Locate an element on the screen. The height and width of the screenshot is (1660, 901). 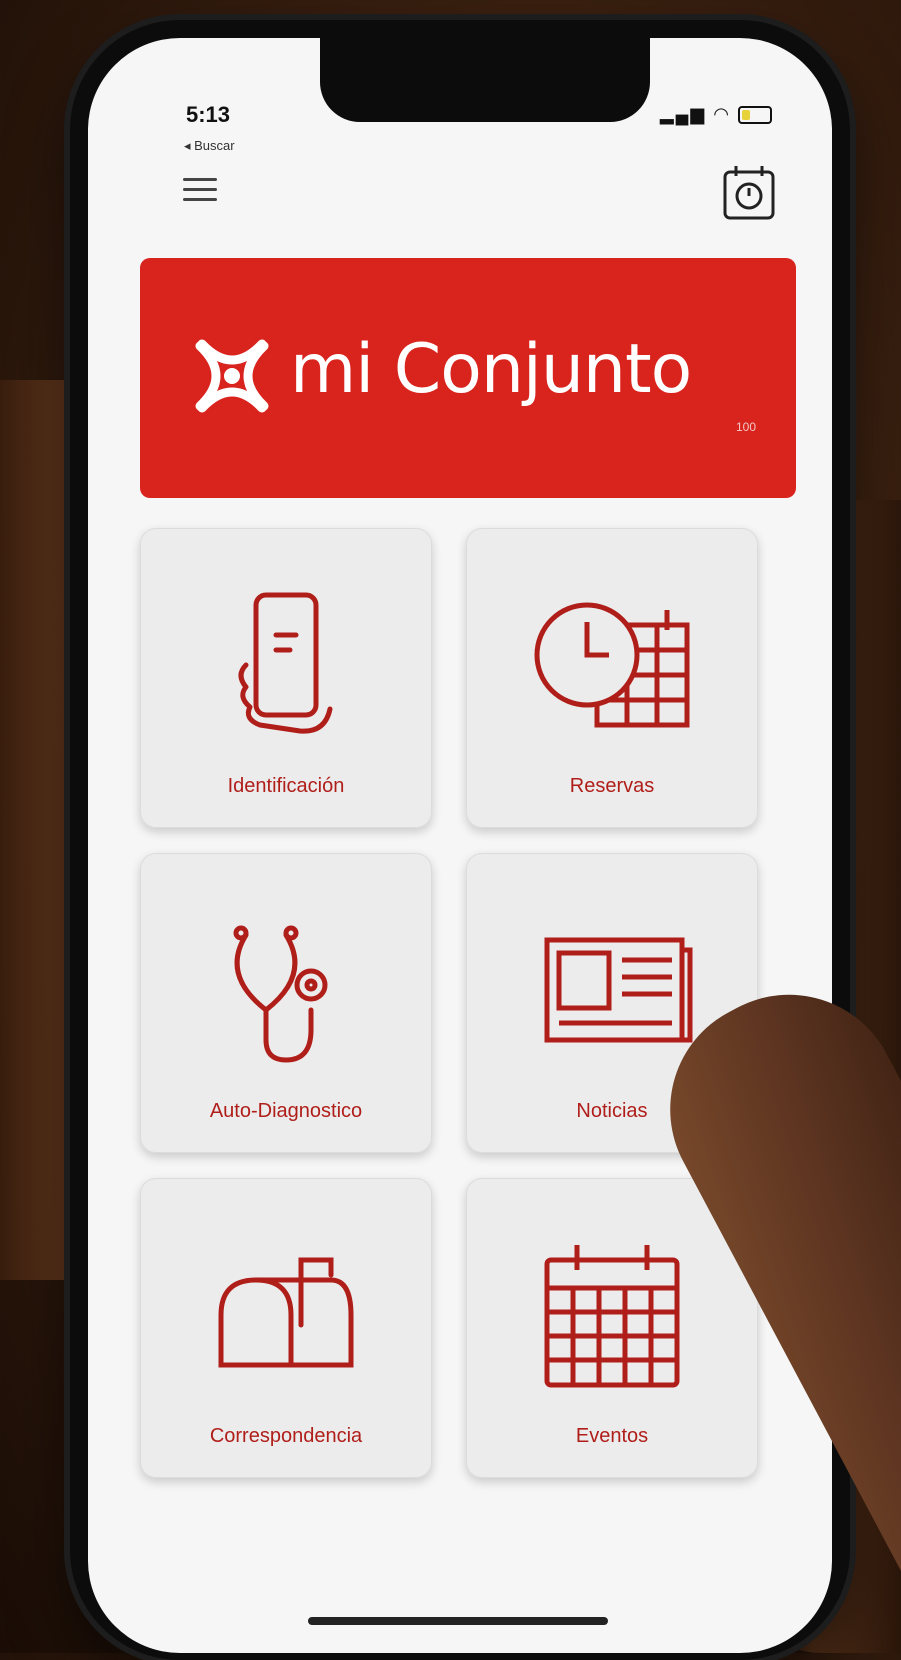
status-time: 5:13 is located at coordinates (208, 114).